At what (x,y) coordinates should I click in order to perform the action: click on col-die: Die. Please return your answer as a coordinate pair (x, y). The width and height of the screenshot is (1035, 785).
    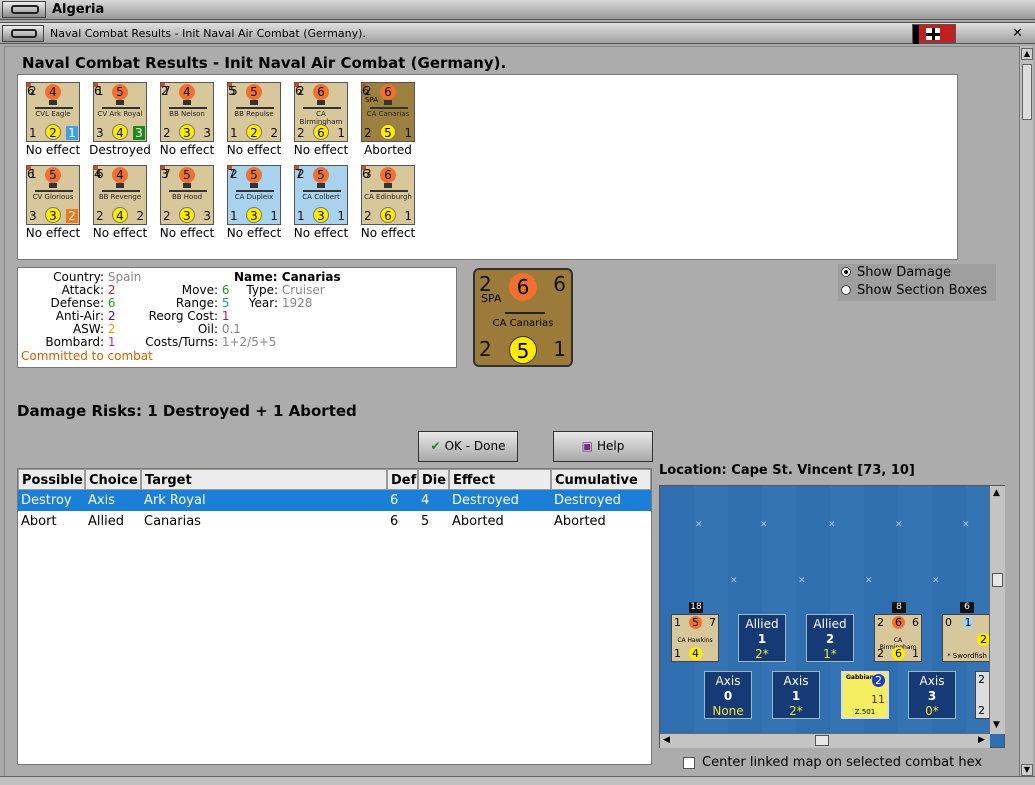
    Looking at the image, I should click on (433, 479).